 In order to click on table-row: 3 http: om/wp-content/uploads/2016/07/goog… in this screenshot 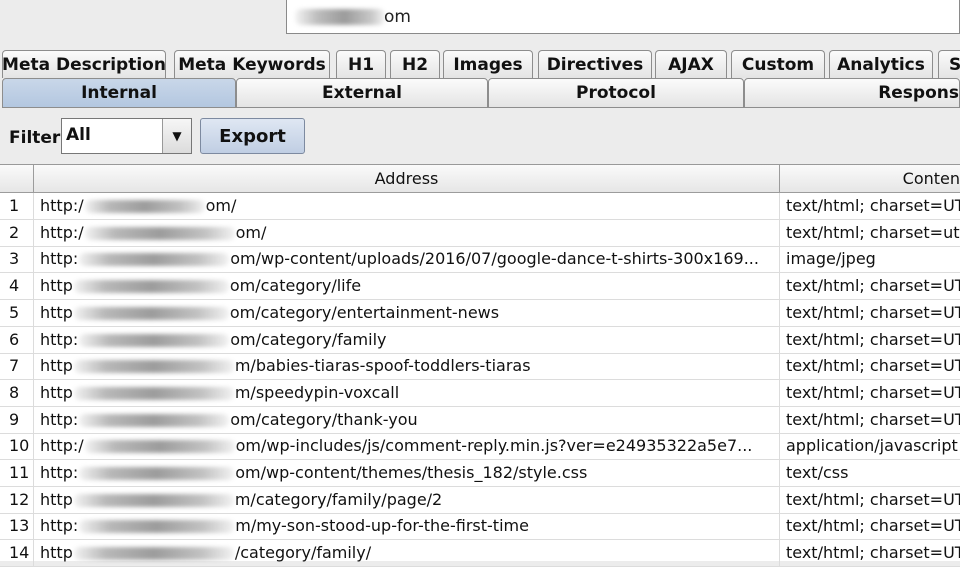, I will do `click(480, 260)`.